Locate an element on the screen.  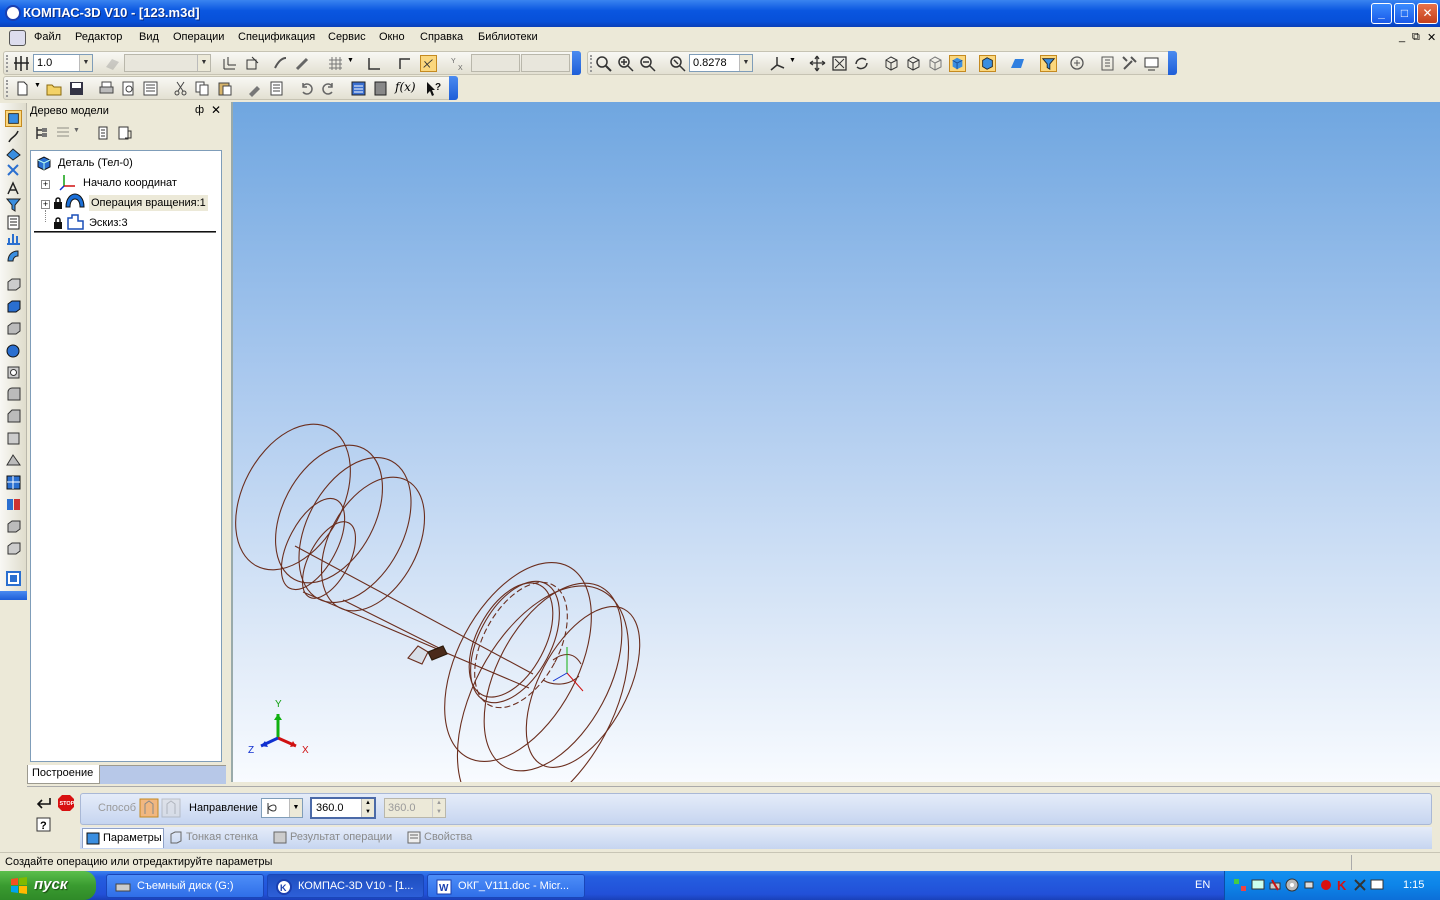
menu-operations: Операции is located at coordinates (198, 37).